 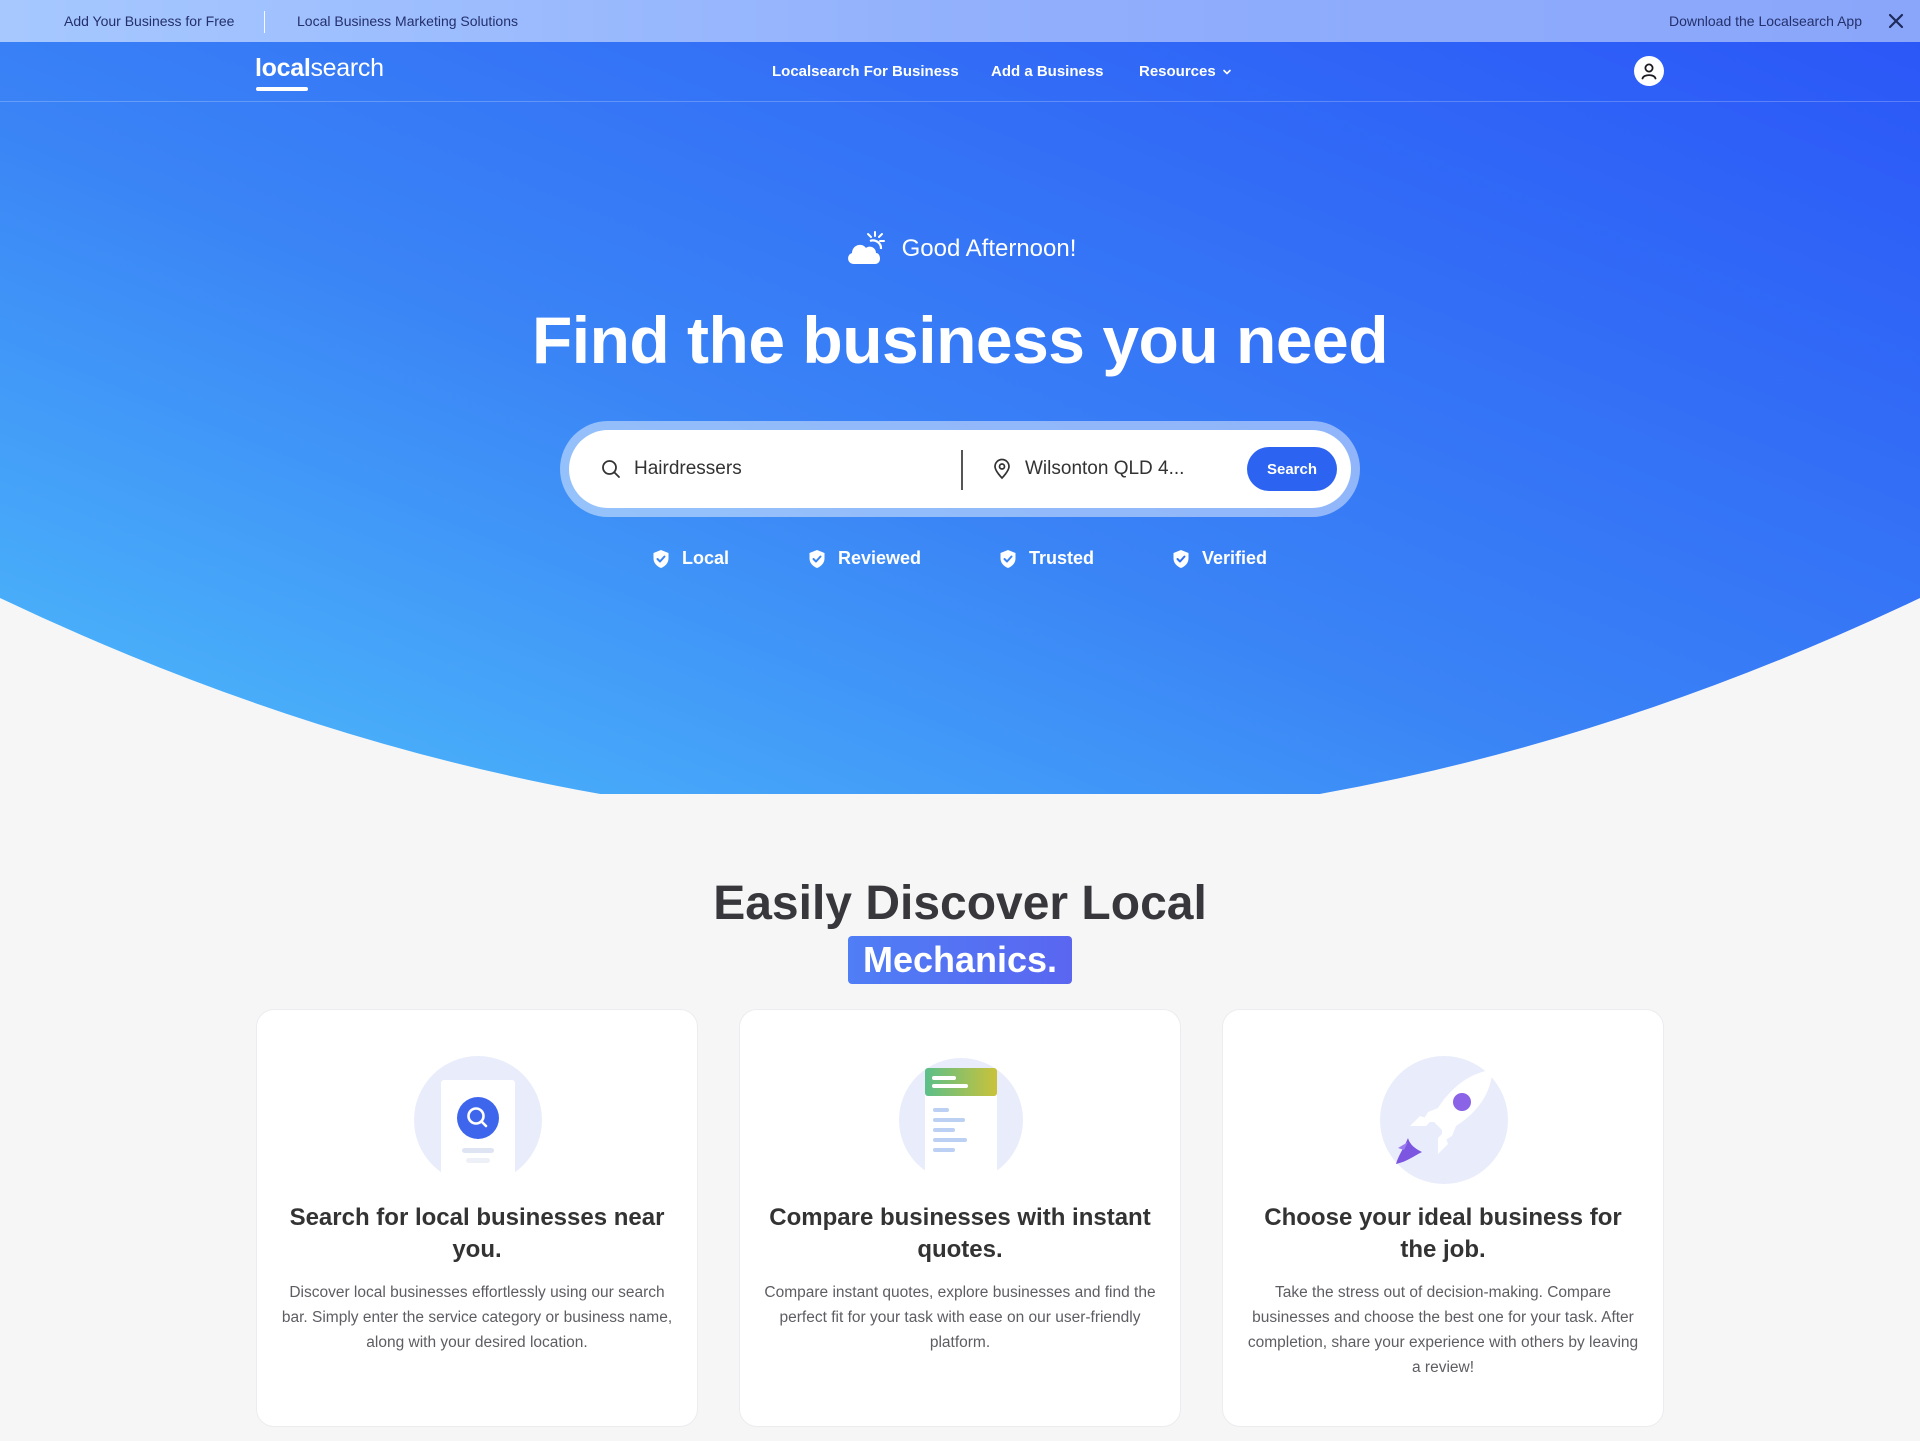 What do you see at coordinates (1235, 558) in the screenshot?
I see `badge-verified-label: Verified` at bounding box center [1235, 558].